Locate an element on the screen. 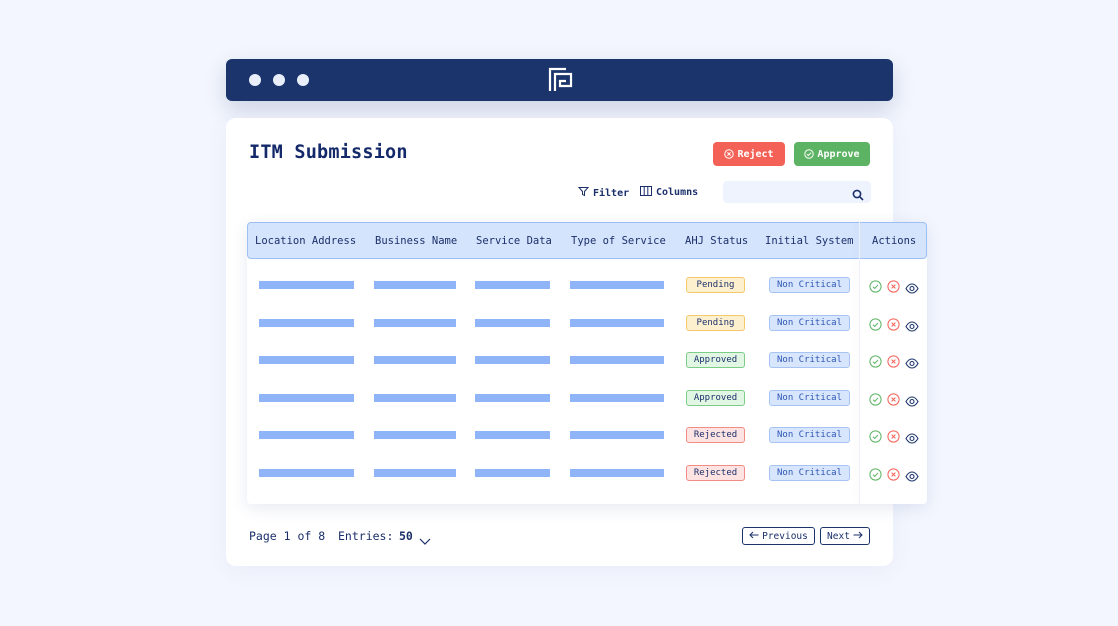 This screenshot has height=626, width=1118. arrow-left-icon is located at coordinates (754, 536).